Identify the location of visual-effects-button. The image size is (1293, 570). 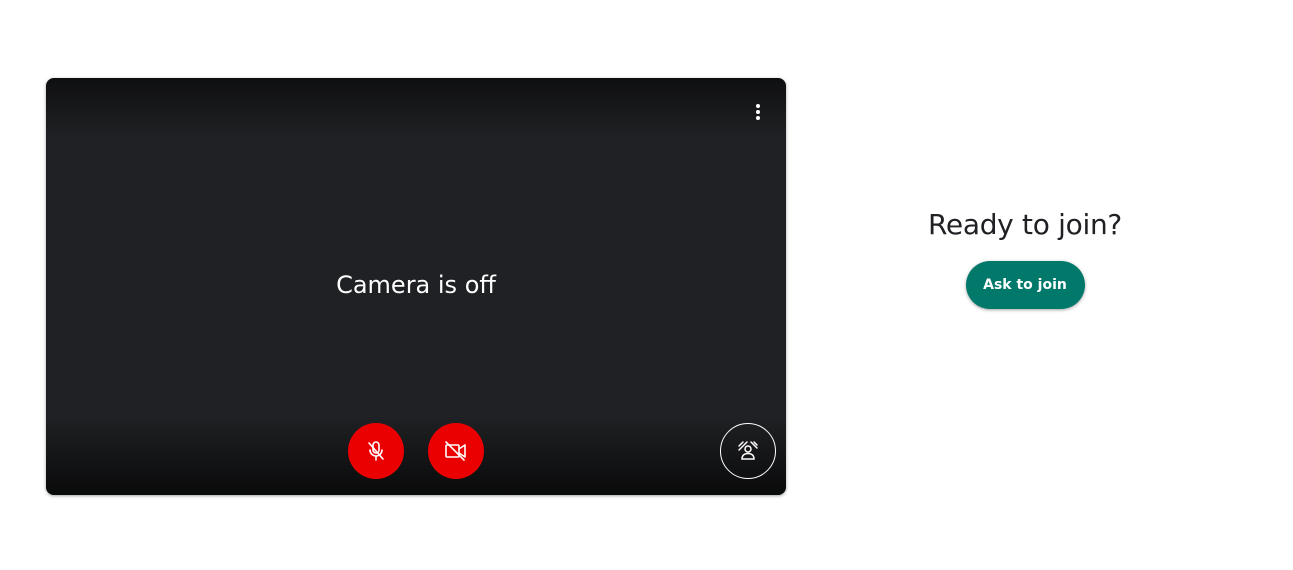
(748, 451).